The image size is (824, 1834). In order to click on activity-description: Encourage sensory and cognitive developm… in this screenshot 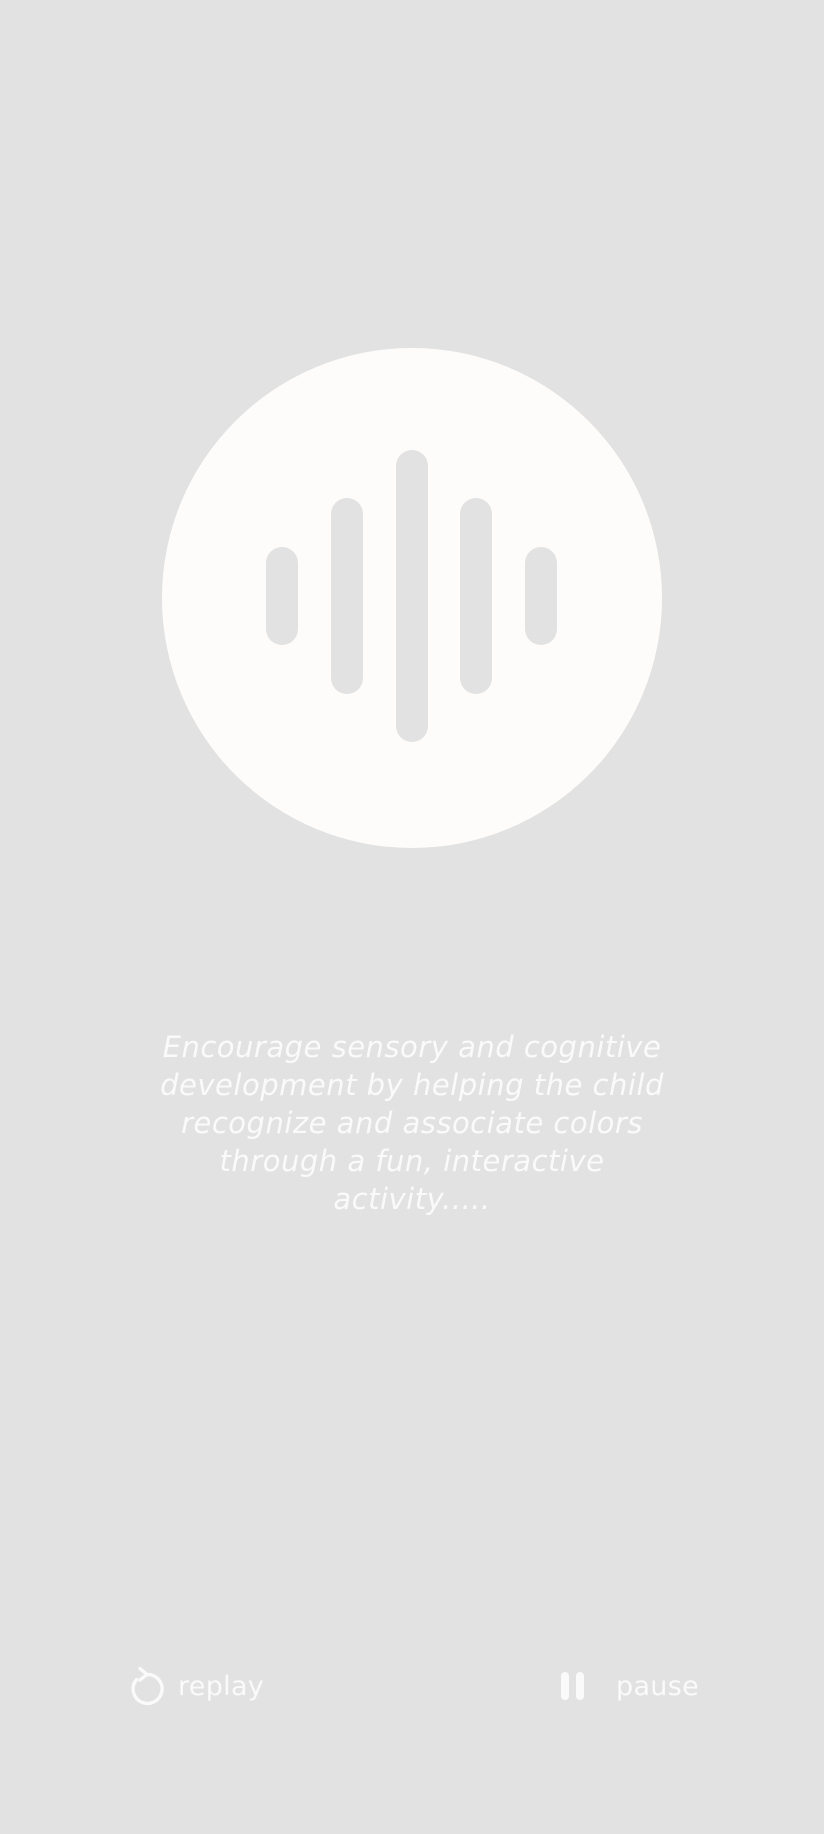, I will do `click(412, 1123)`.